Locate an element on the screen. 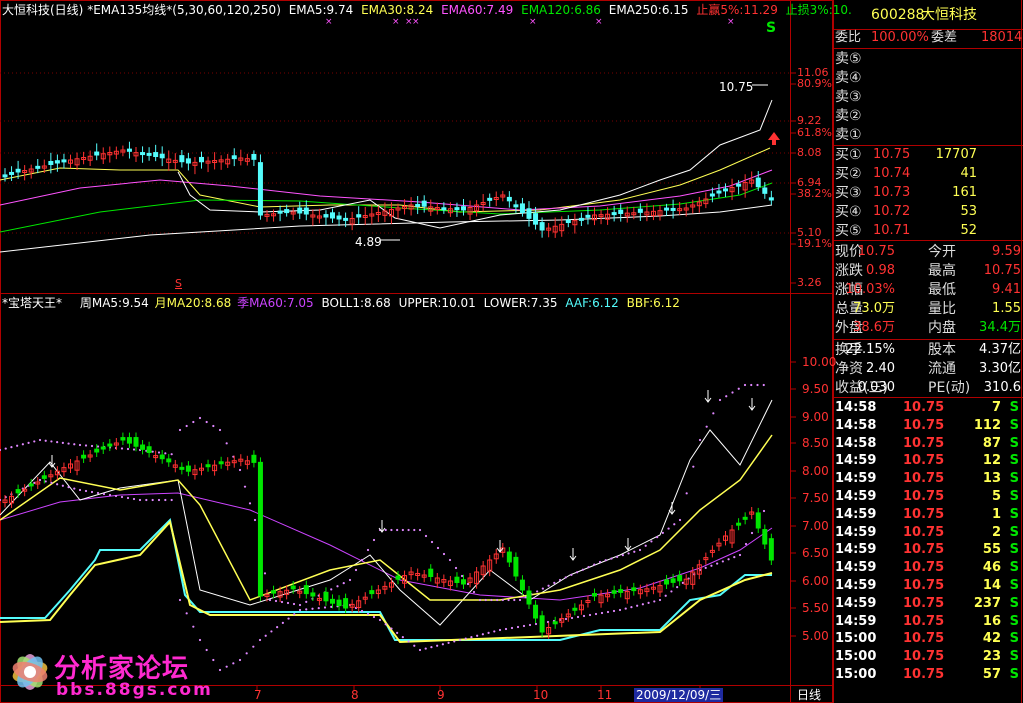  stat-row: 外盘 38.6万 内盘 34.4万 is located at coordinates (928, 328).